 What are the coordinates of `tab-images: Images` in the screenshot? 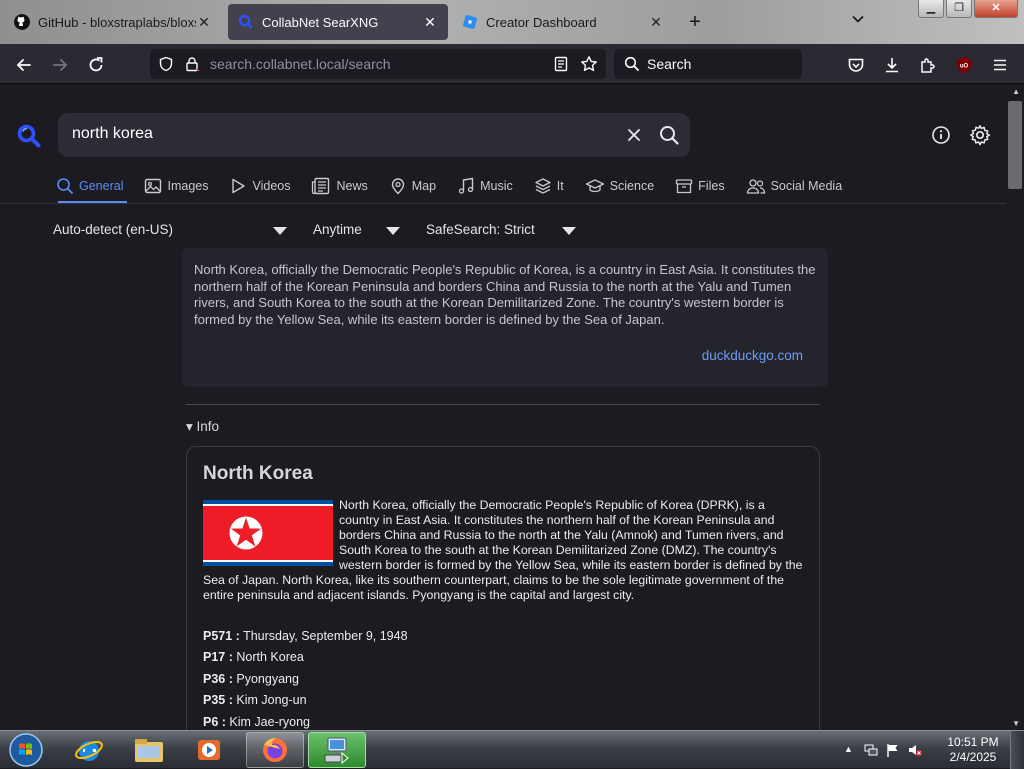 It's located at (176, 186).